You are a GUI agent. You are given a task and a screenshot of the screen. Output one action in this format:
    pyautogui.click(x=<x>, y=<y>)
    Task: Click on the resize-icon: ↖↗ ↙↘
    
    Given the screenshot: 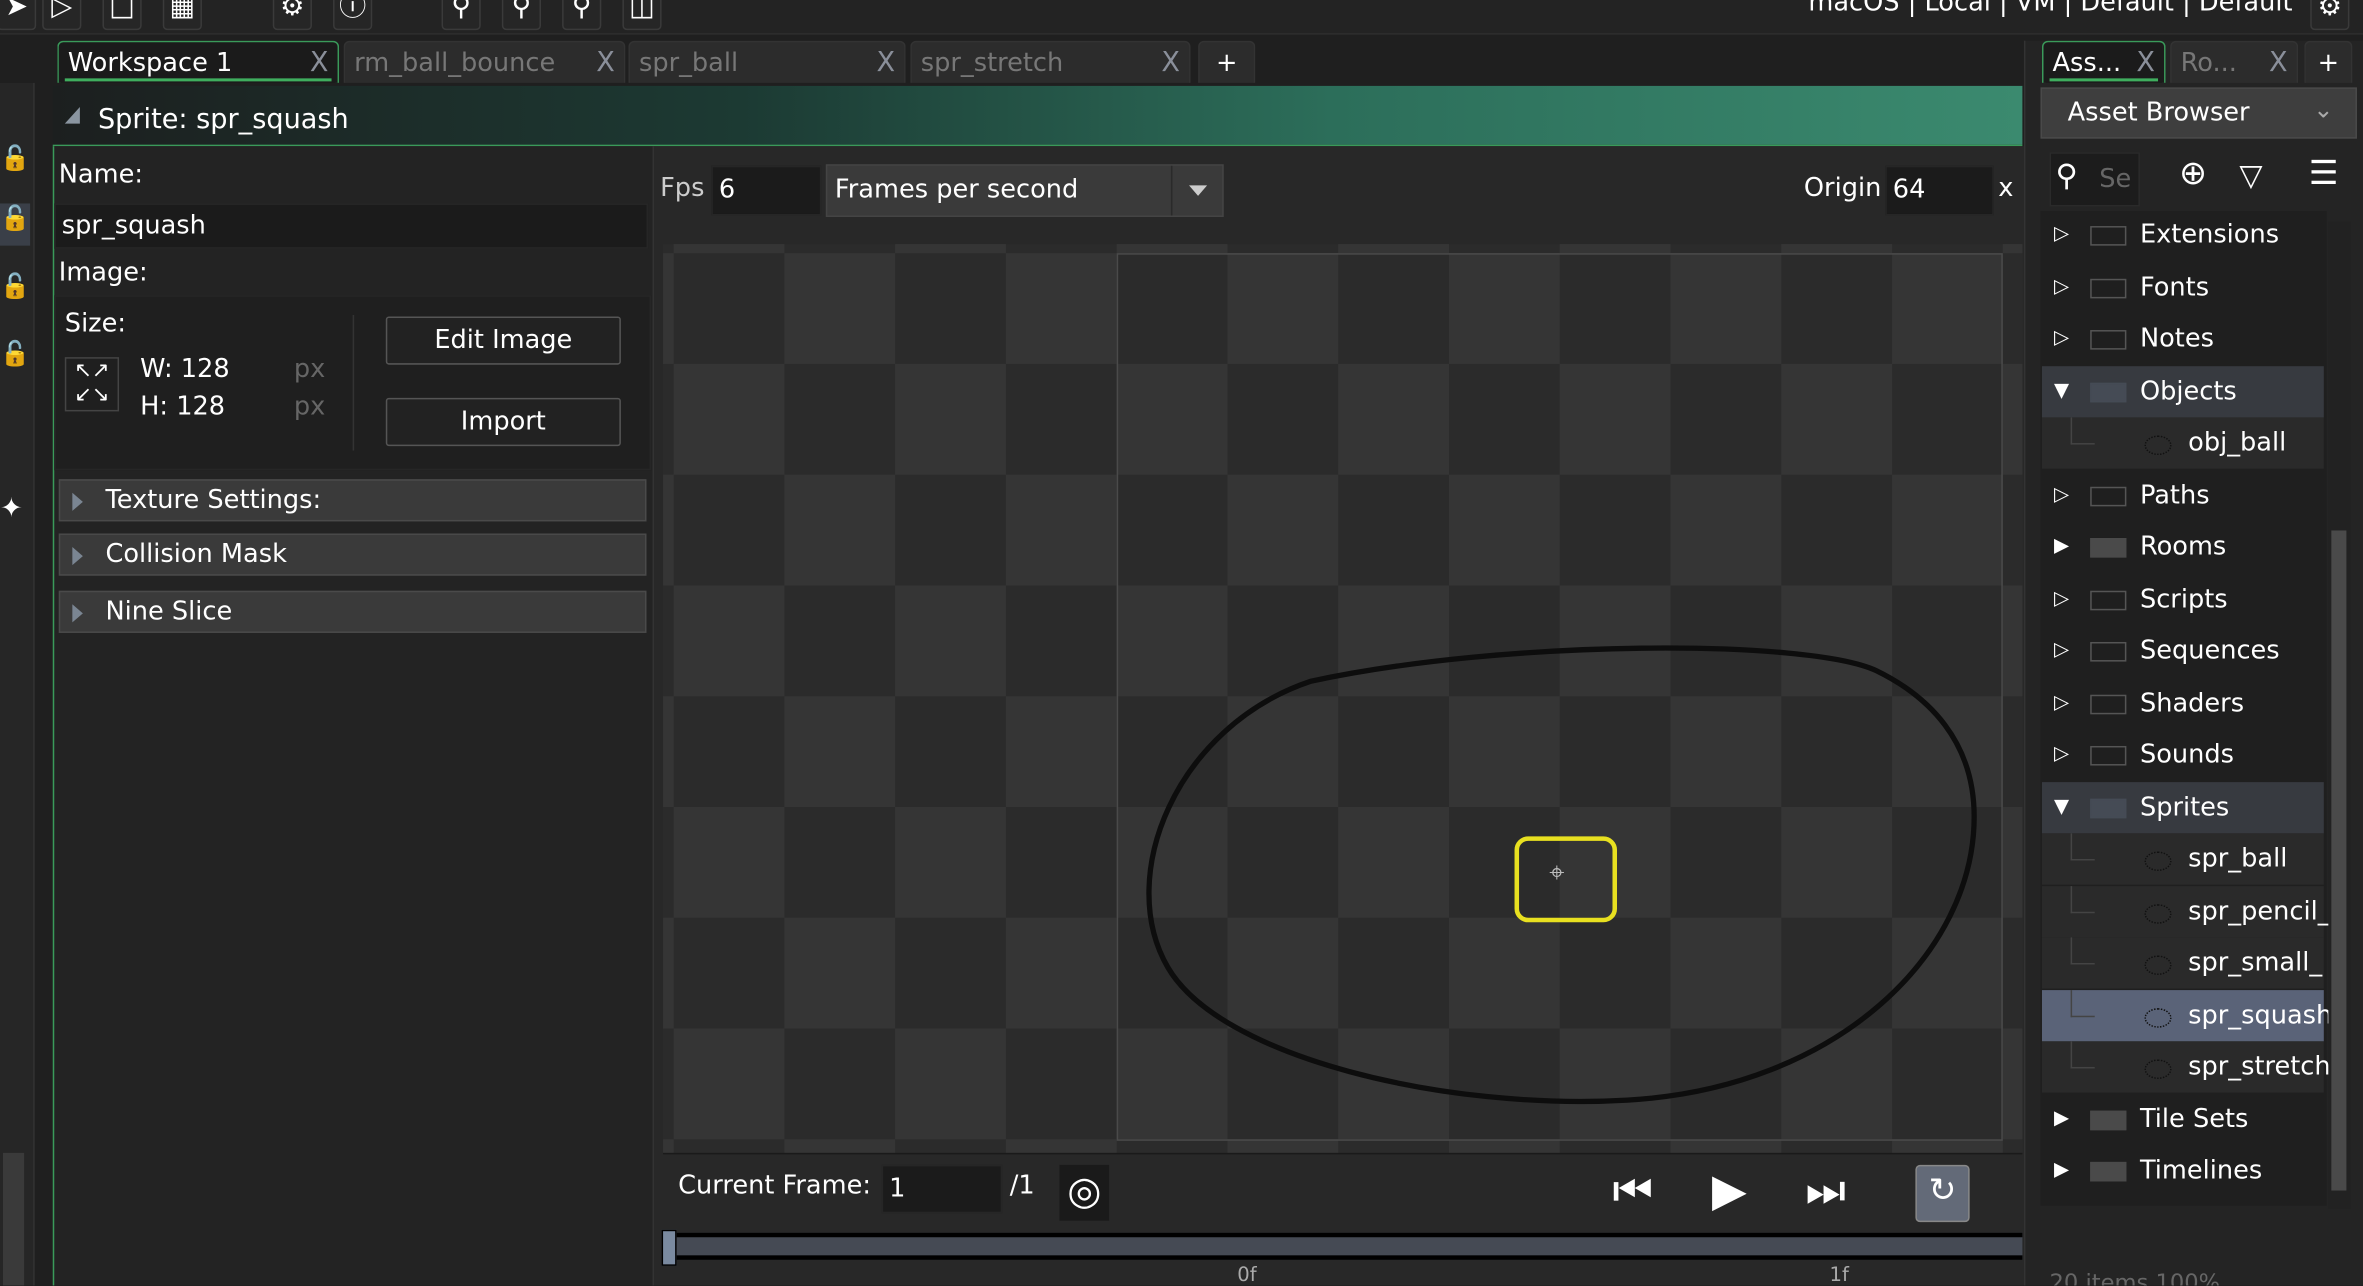 What is the action you would take?
    pyautogui.click(x=92, y=384)
    